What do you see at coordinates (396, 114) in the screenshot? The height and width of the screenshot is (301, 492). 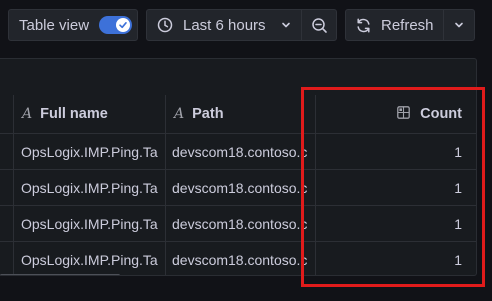 I see `column-header-count: Count` at bounding box center [396, 114].